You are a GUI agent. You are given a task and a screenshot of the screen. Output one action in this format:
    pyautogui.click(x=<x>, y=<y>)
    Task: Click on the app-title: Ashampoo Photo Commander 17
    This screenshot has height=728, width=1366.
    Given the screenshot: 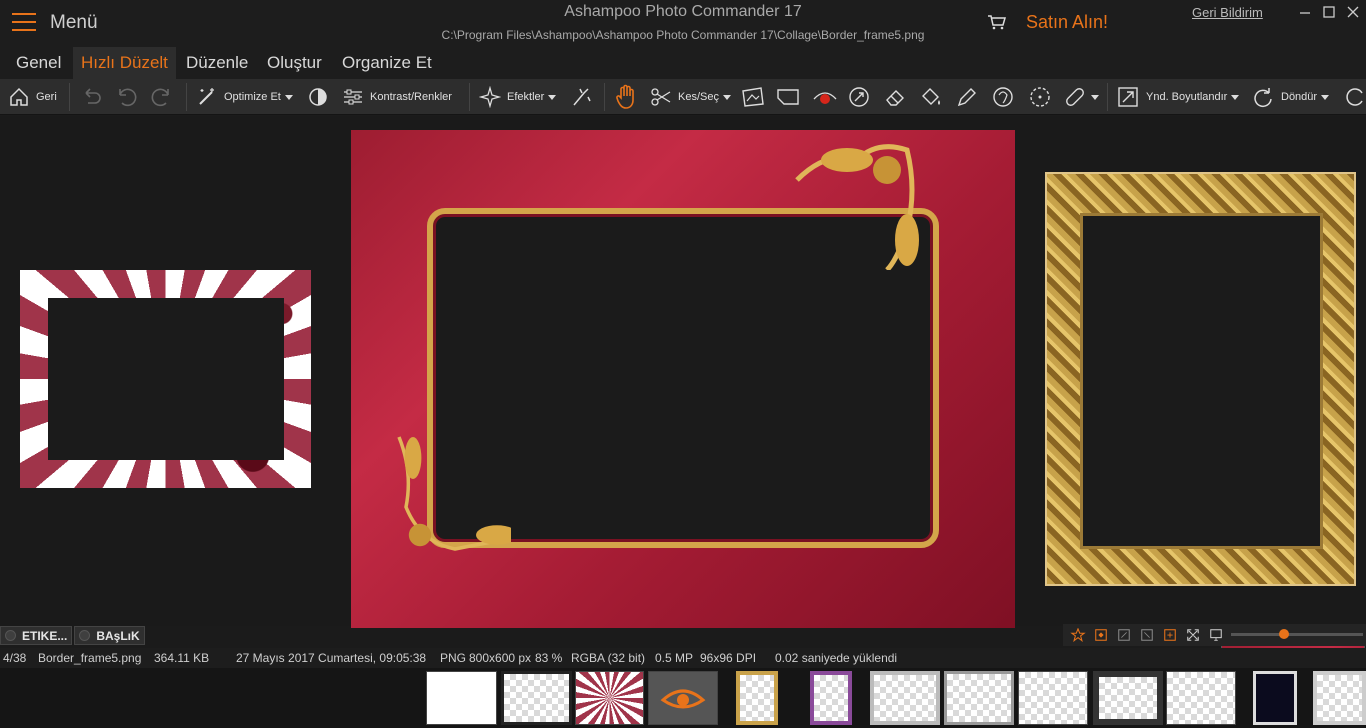 What is the action you would take?
    pyautogui.click(x=683, y=11)
    